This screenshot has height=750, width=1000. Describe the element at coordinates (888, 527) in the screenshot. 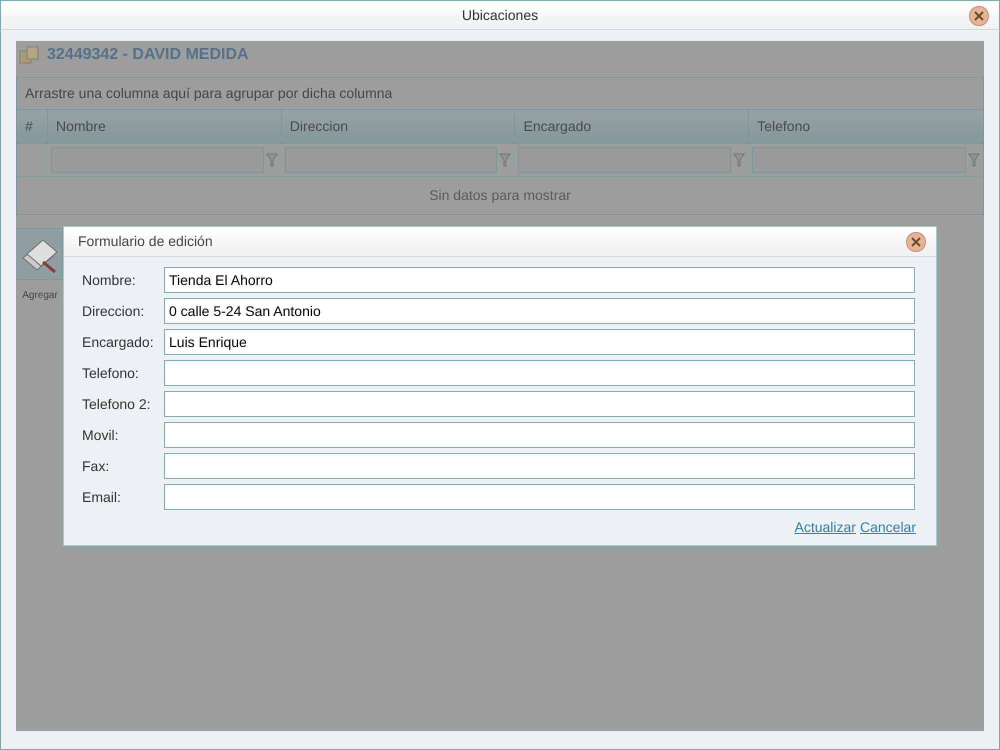

I see `link: Cancelar` at that location.